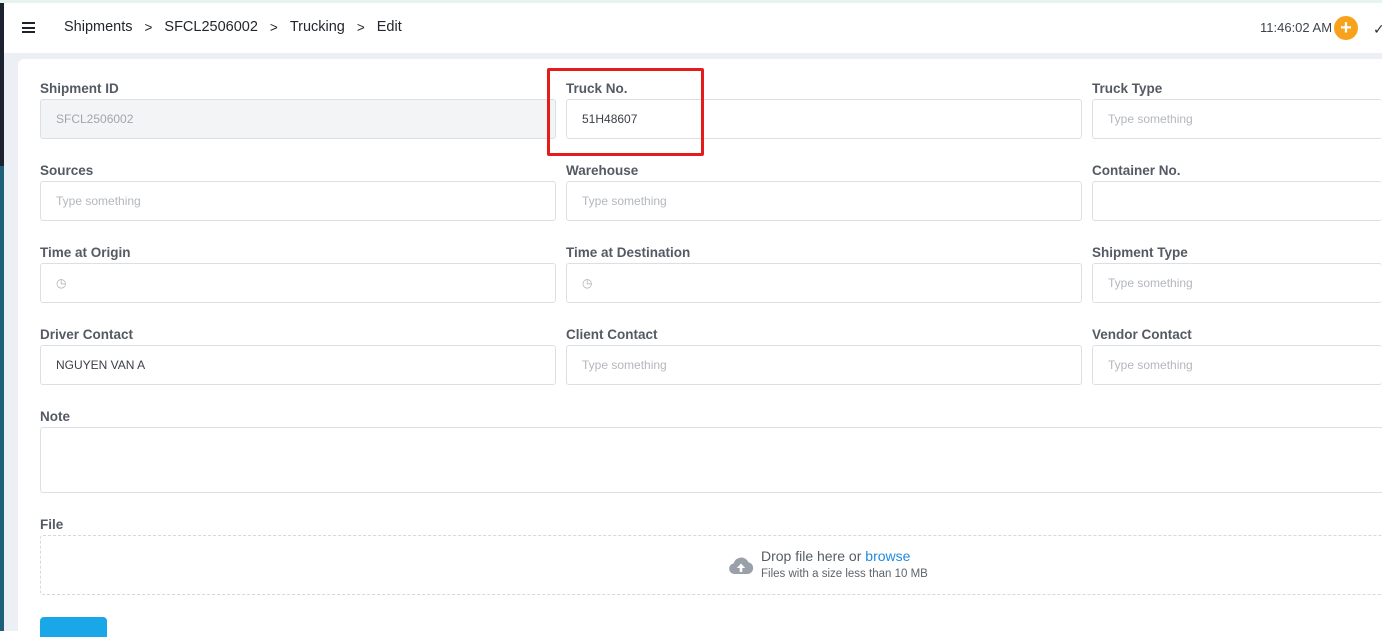 The image size is (1382, 637). What do you see at coordinates (52, 524) in the screenshot?
I see `file-label: File` at bounding box center [52, 524].